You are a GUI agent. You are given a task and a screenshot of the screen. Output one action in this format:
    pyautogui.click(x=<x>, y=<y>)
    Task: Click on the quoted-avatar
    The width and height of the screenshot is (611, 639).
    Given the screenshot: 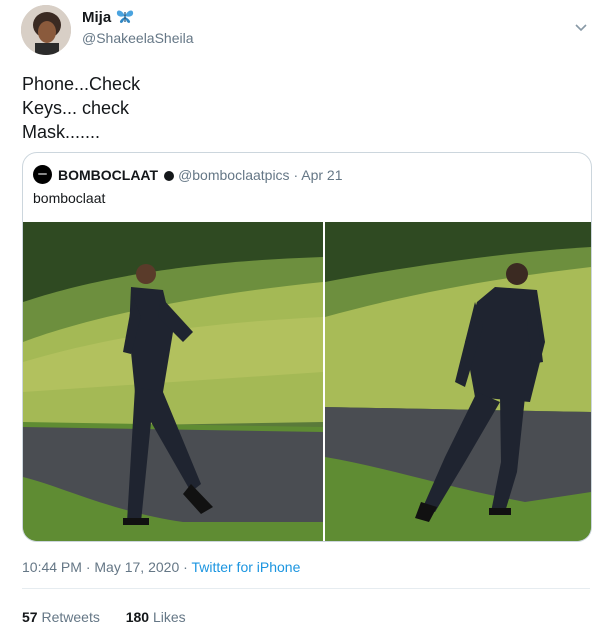 What is the action you would take?
    pyautogui.click(x=42, y=174)
    